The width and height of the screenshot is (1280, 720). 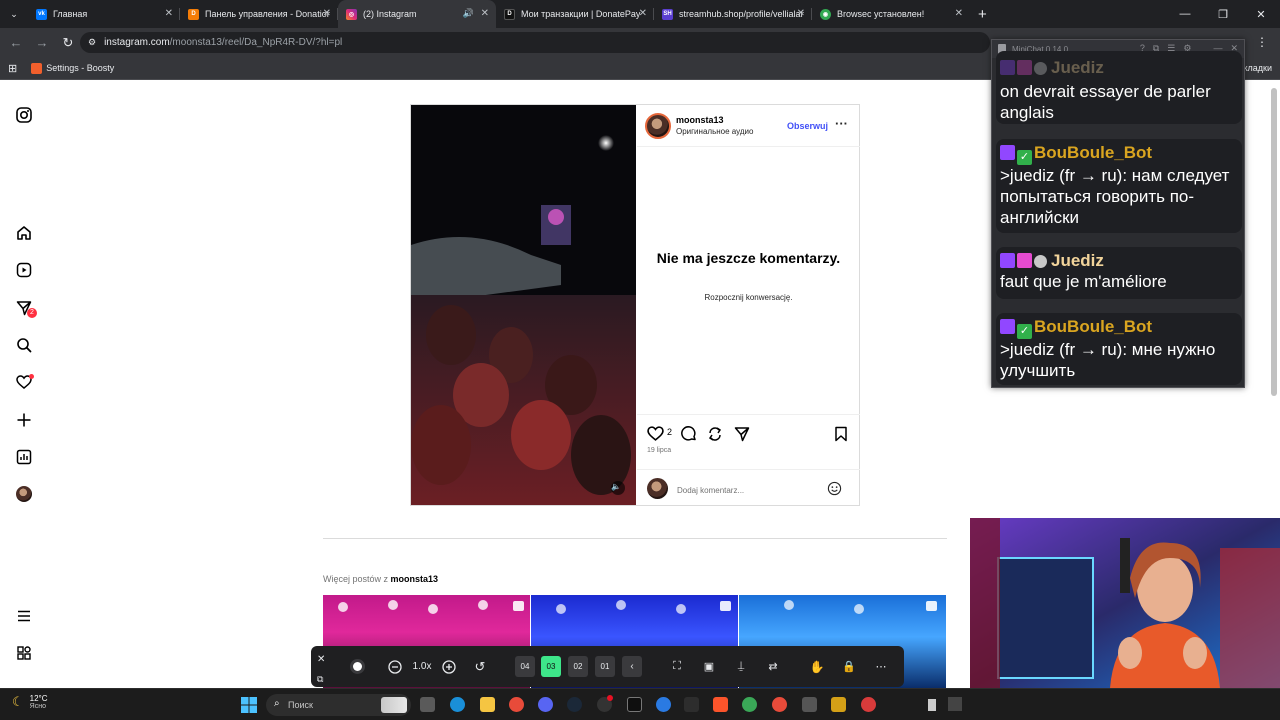 What do you see at coordinates (468, 13) in the screenshot?
I see `speaker-icon: 🔊` at bounding box center [468, 13].